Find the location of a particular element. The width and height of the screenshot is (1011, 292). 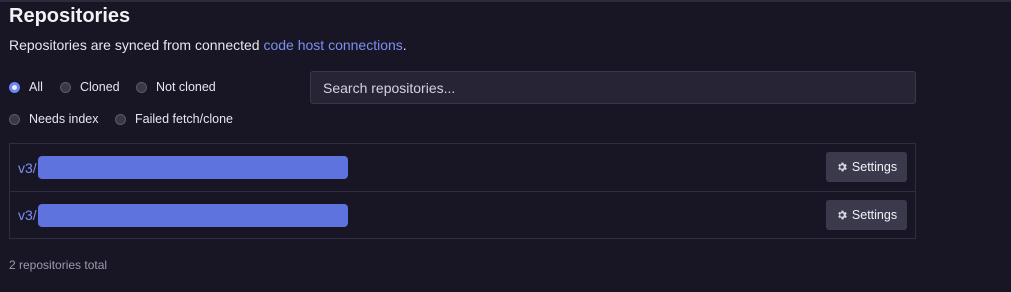

filter-failed-fetch-label: Failed fetch/clone is located at coordinates (184, 119).